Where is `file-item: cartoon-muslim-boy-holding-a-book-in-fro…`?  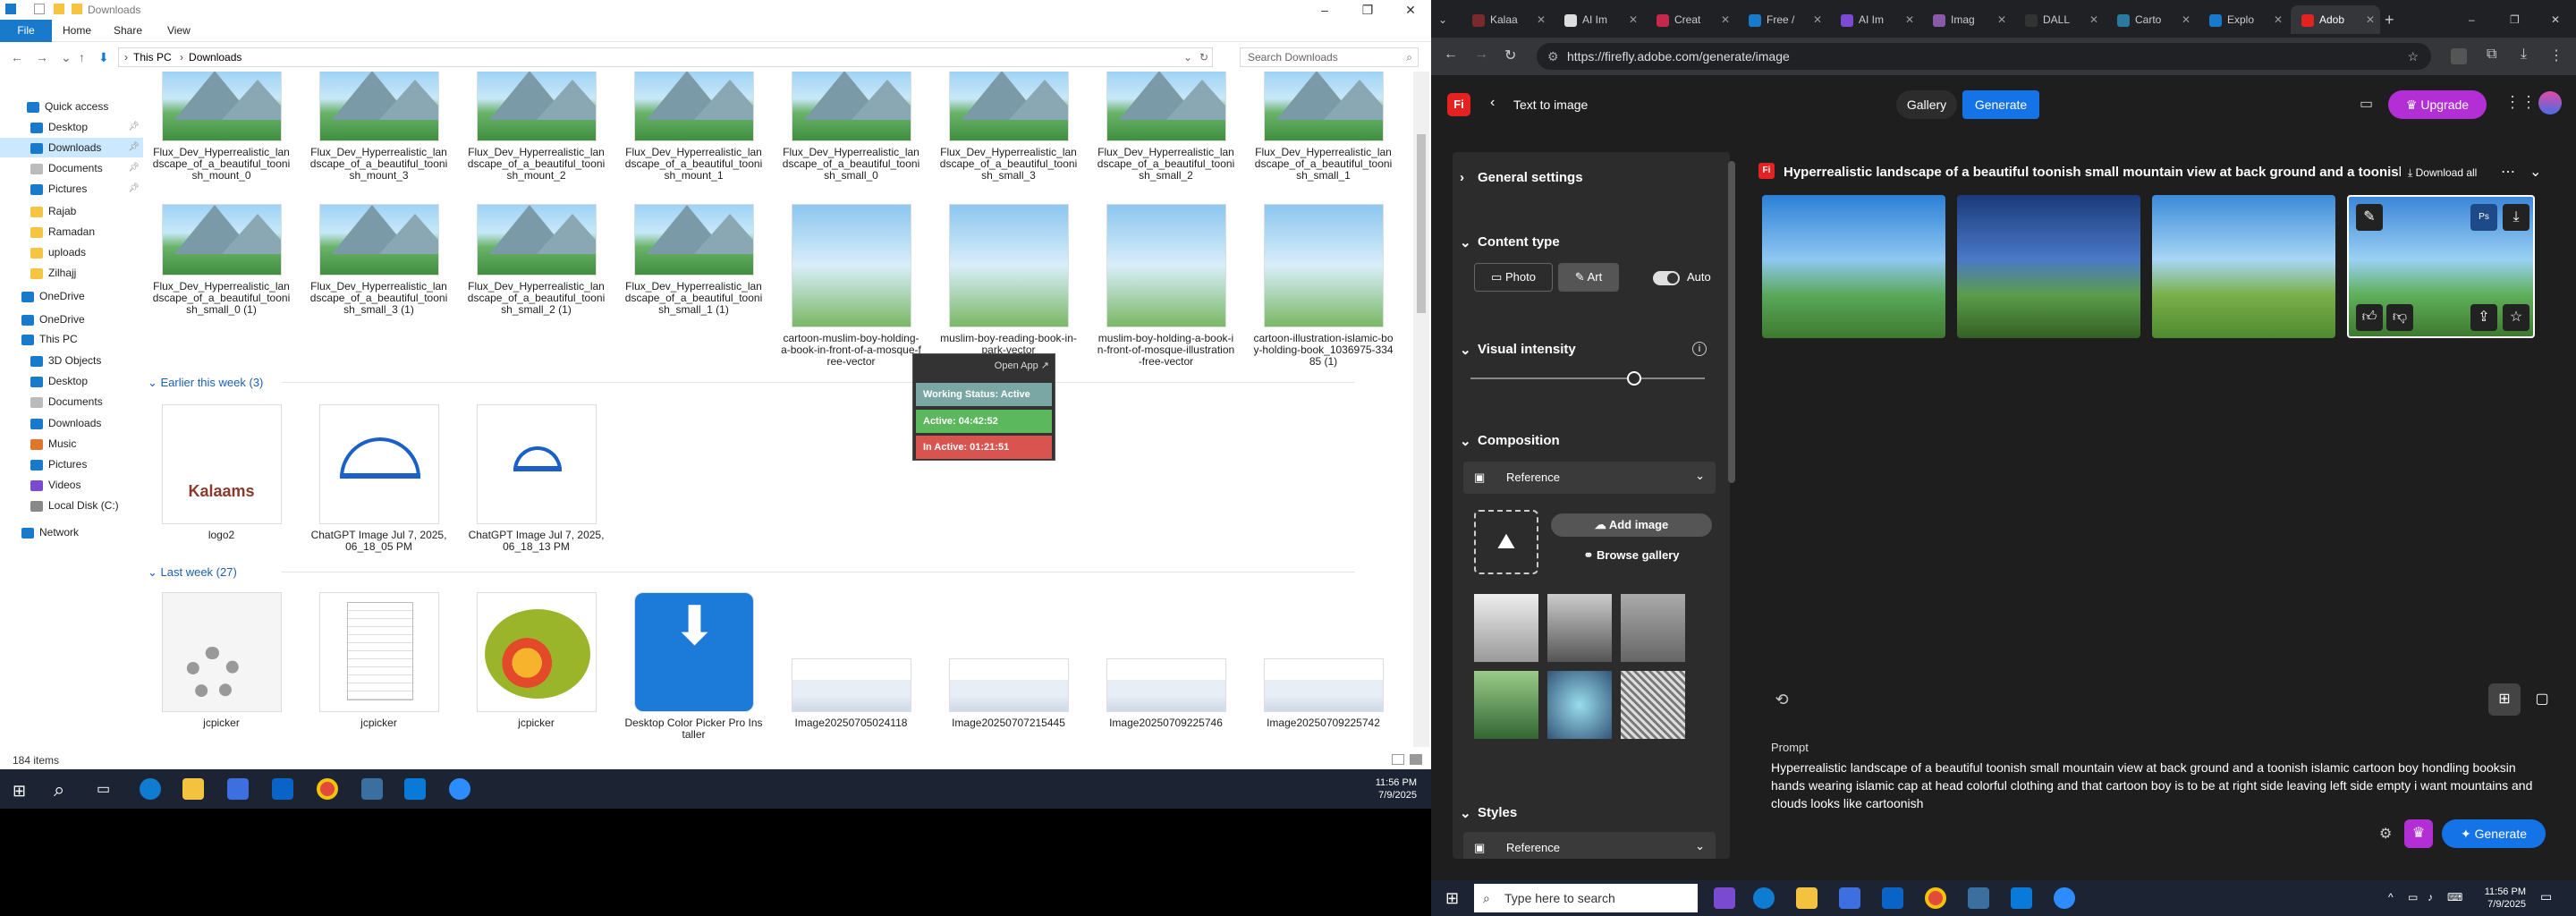 file-item: cartoon-muslim-boy-holding-a-book-in-fro… is located at coordinates (851, 286).